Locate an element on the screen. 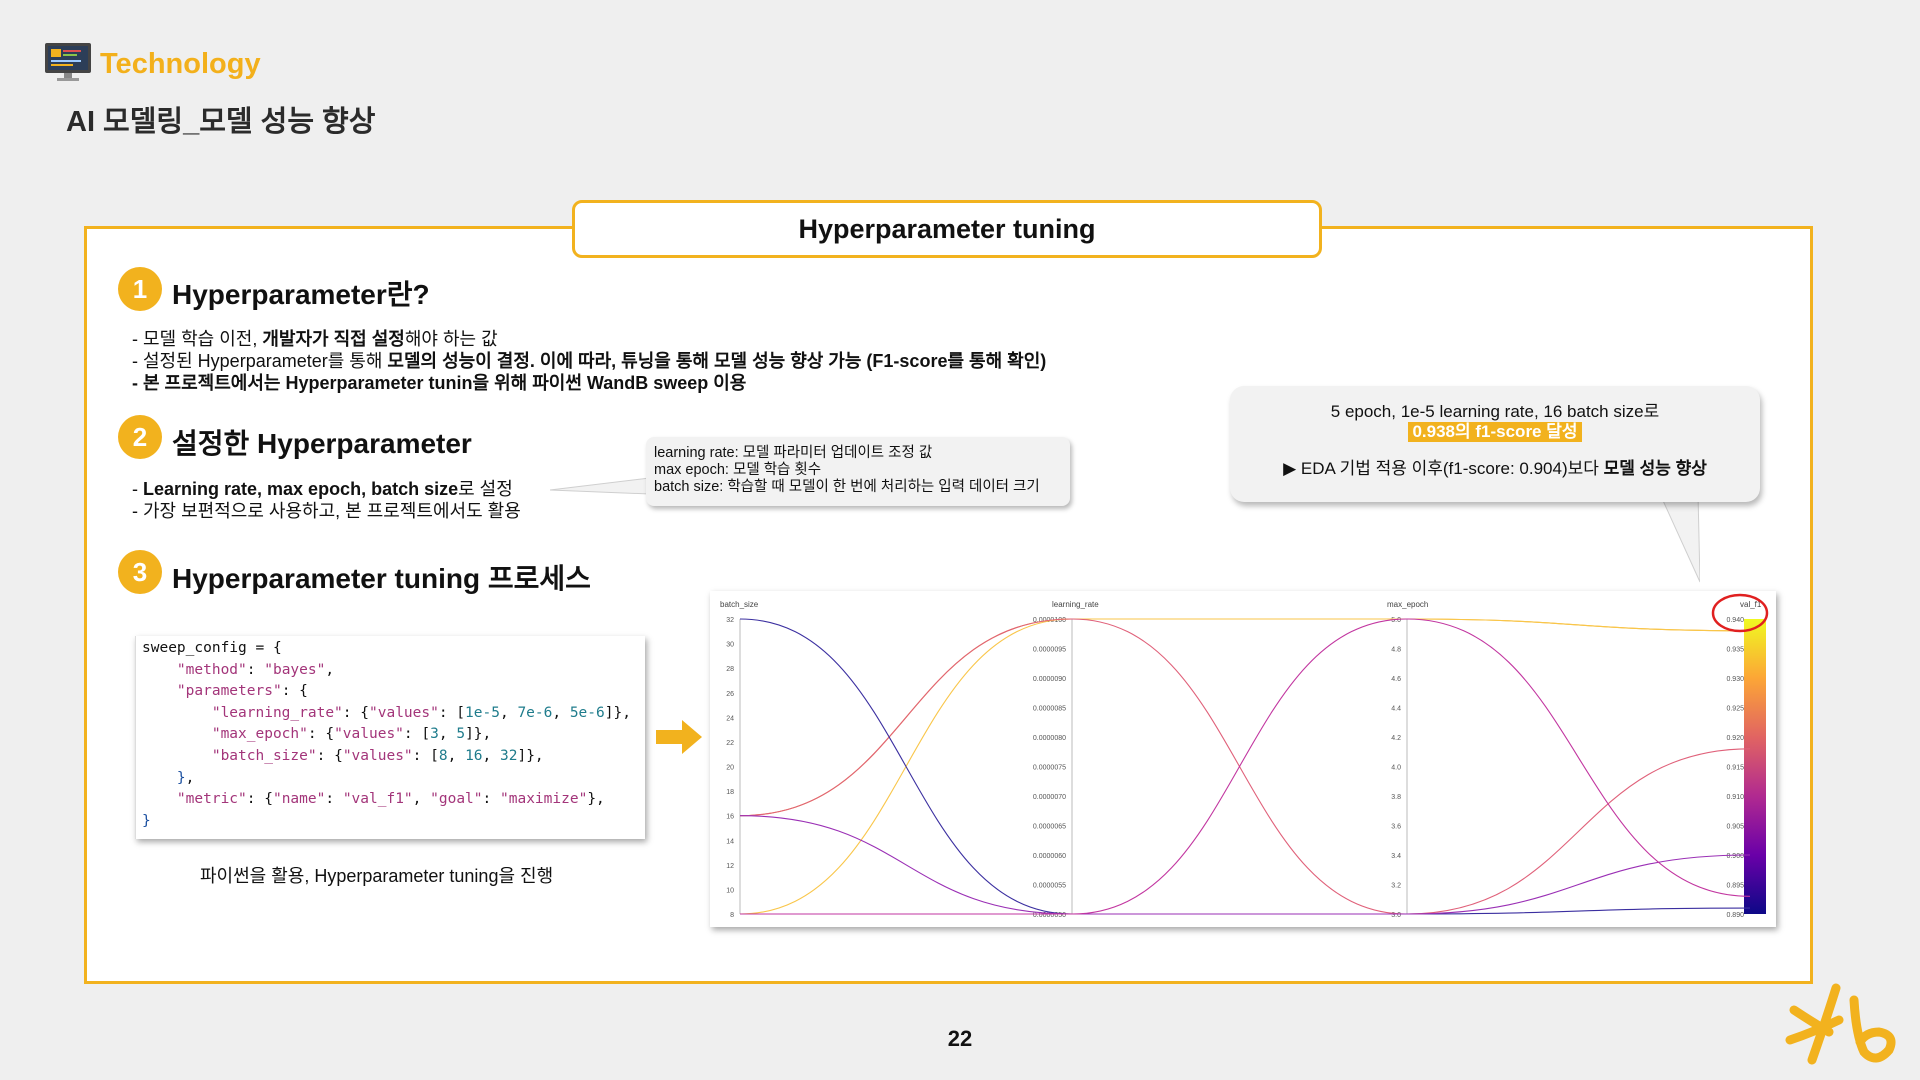  axis-tick-label: 5.0 is located at coordinates (1396, 620).